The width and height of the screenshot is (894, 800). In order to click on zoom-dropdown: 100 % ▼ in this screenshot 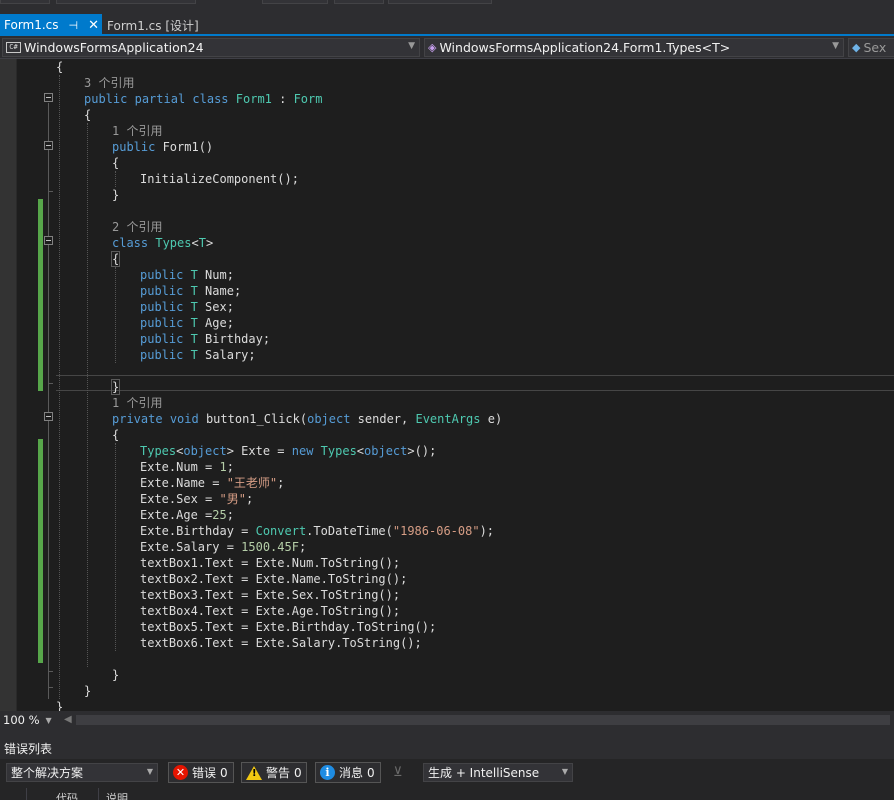, I will do `click(29, 720)`.